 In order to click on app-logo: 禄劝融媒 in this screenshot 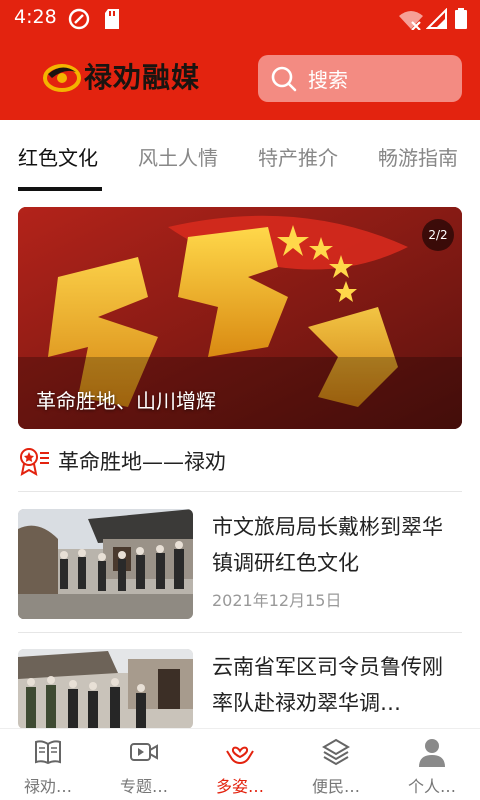, I will do `click(121, 76)`.